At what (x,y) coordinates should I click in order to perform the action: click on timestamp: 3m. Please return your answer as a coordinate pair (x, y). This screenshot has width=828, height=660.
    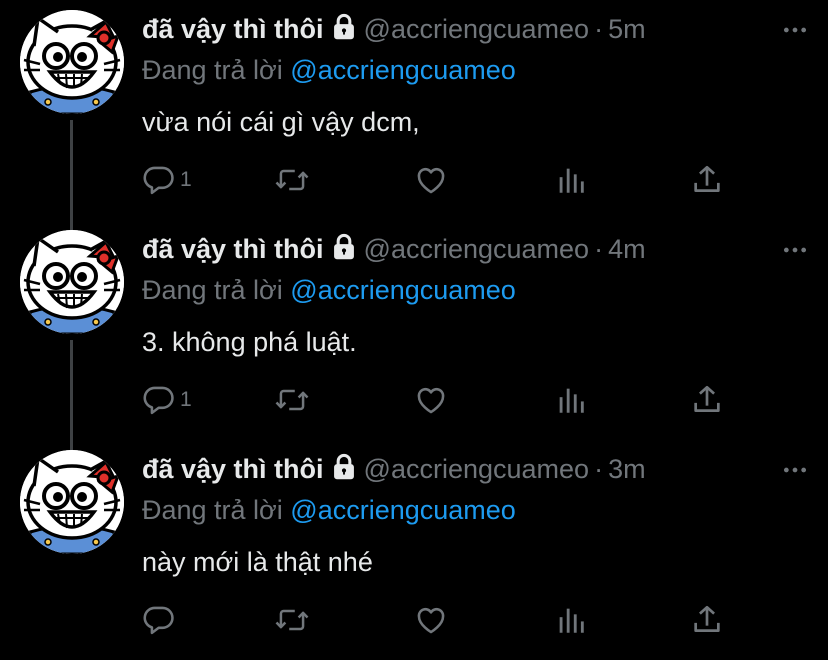
    Looking at the image, I should click on (627, 469).